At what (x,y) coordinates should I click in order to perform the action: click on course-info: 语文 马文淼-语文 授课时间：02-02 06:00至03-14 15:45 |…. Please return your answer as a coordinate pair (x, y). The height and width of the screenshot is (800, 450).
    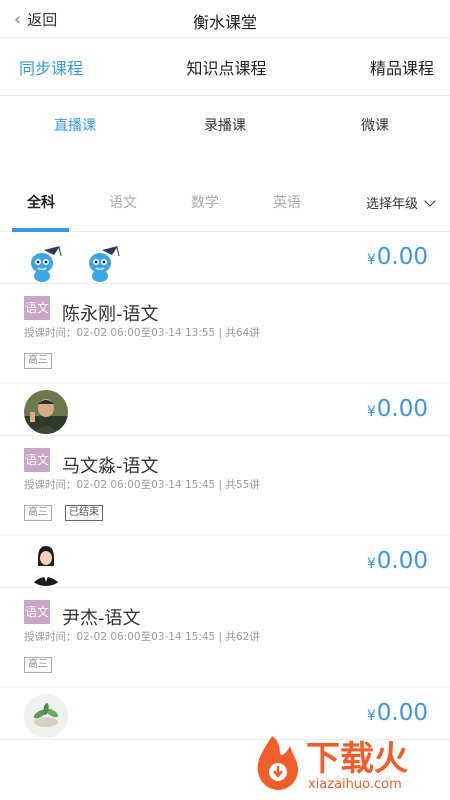
    Looking at the image, I should click on (225, 486).